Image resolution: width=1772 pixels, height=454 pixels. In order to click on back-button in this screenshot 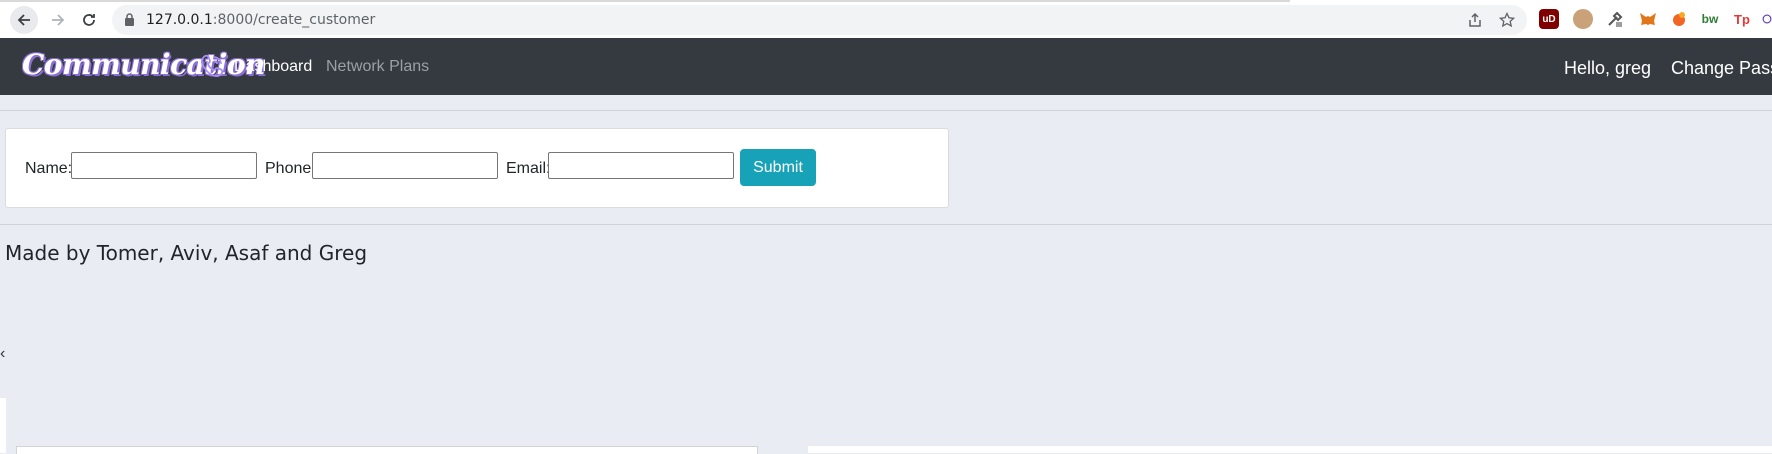, I will do `click(24, 20)`.